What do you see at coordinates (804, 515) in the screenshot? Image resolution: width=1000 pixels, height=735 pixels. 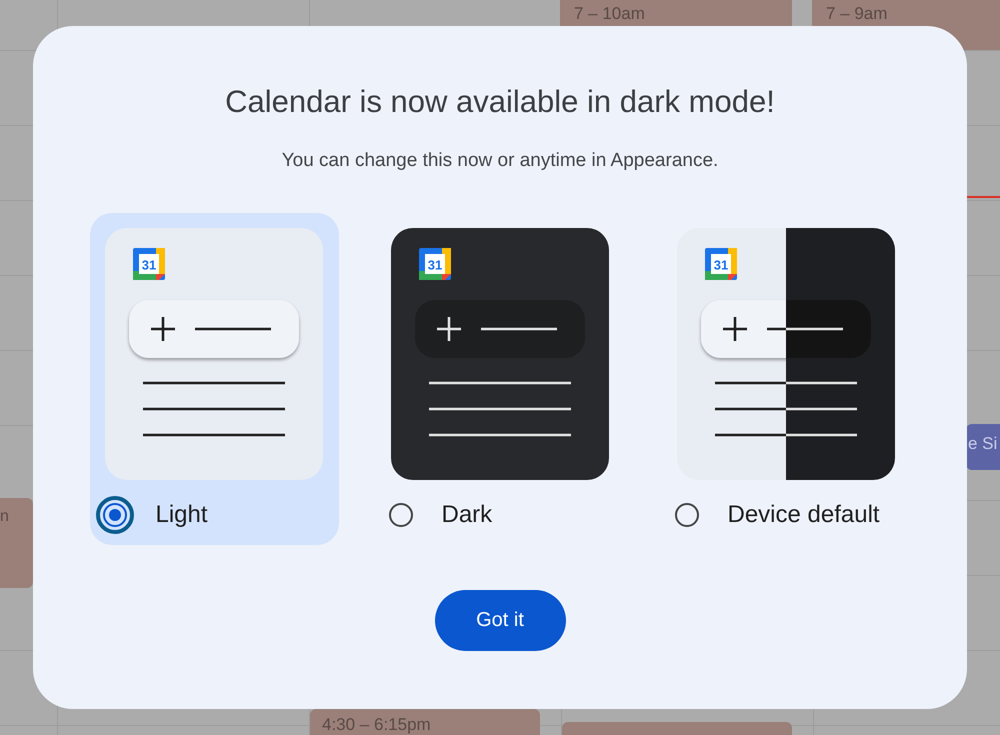 I see `option-label: Device default` at bounding box center [804, 515].